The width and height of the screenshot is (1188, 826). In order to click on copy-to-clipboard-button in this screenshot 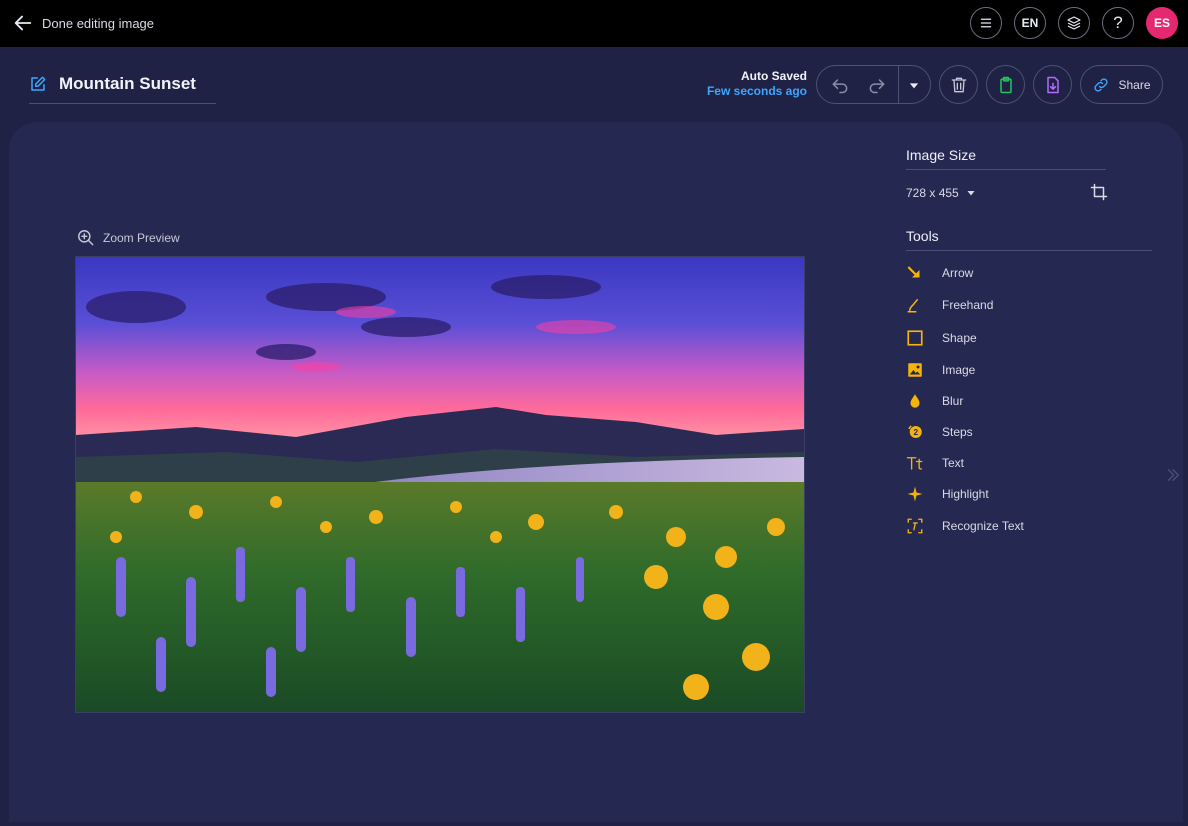, I will do `click(1005, 84)`.